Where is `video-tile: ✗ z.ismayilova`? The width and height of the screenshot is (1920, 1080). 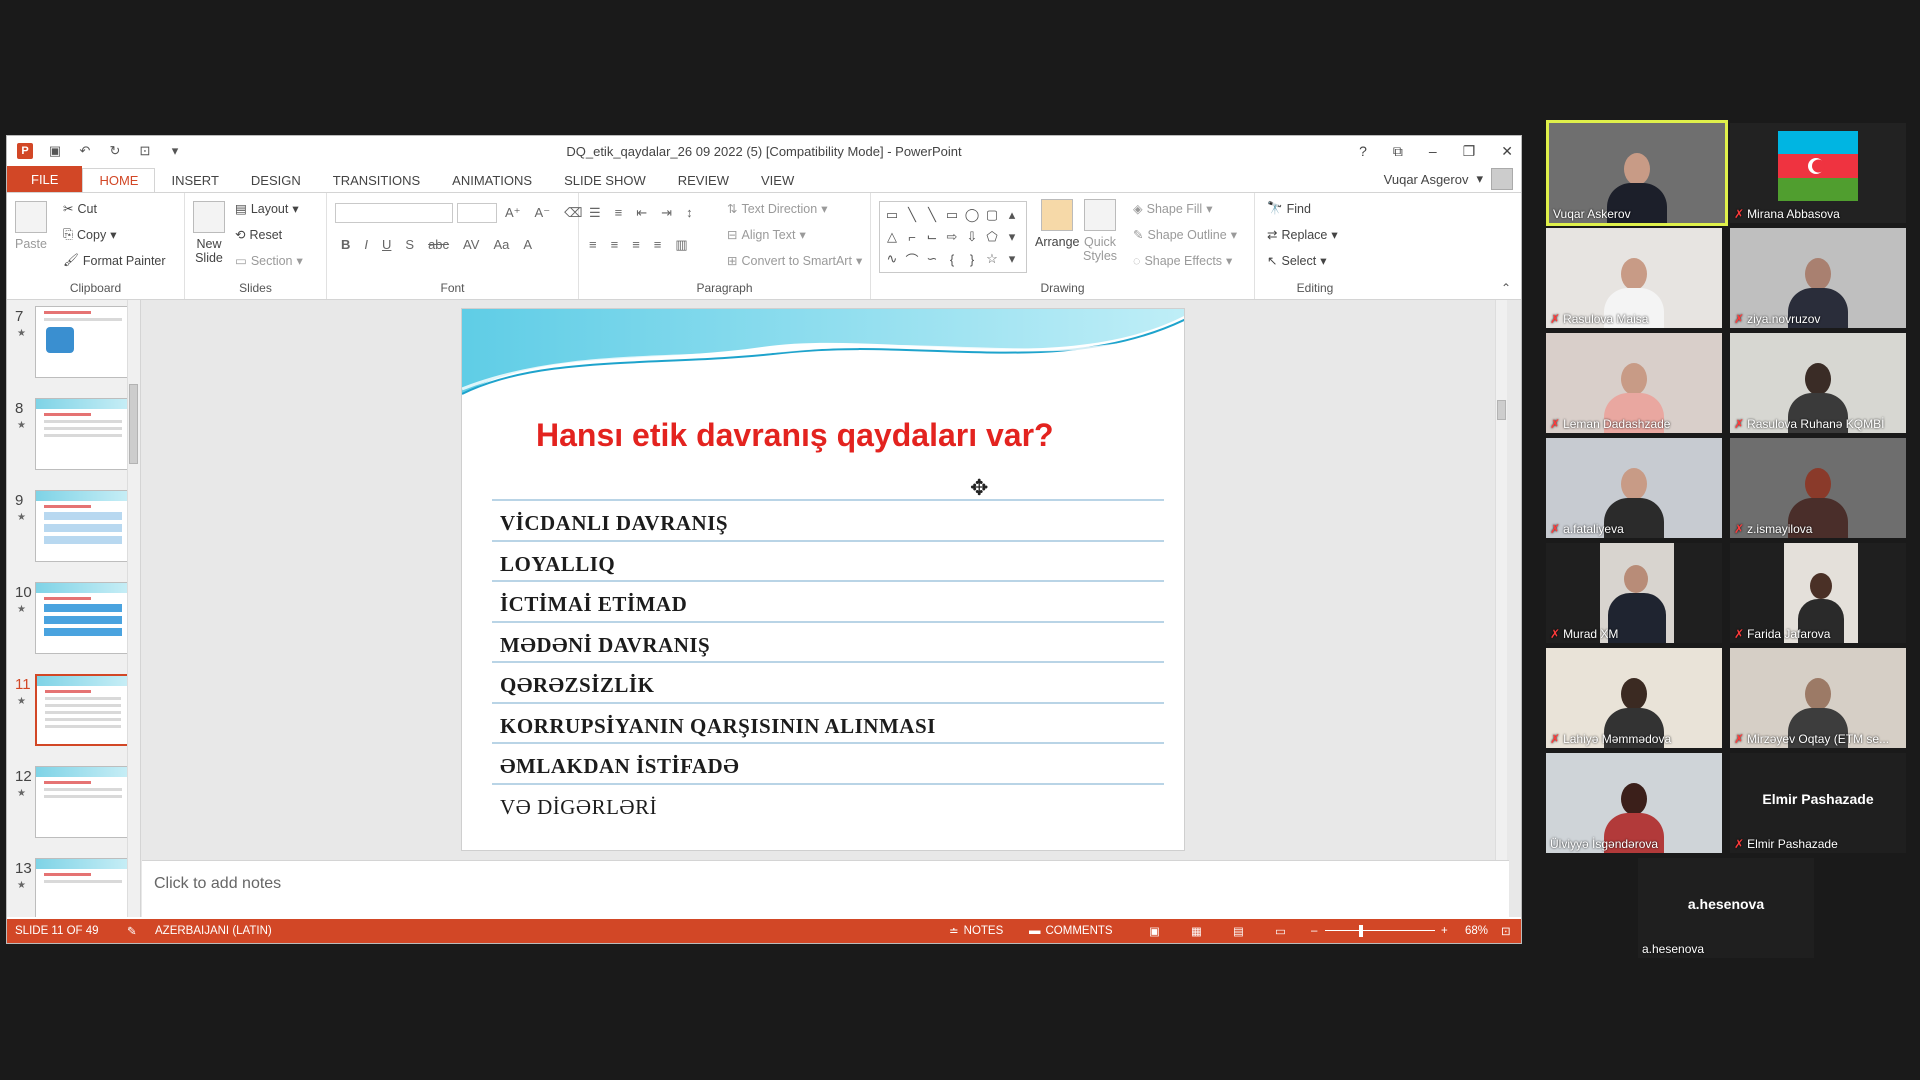 video-tile: ✗ z.ismayilova is located at coordinates (1818, 488).